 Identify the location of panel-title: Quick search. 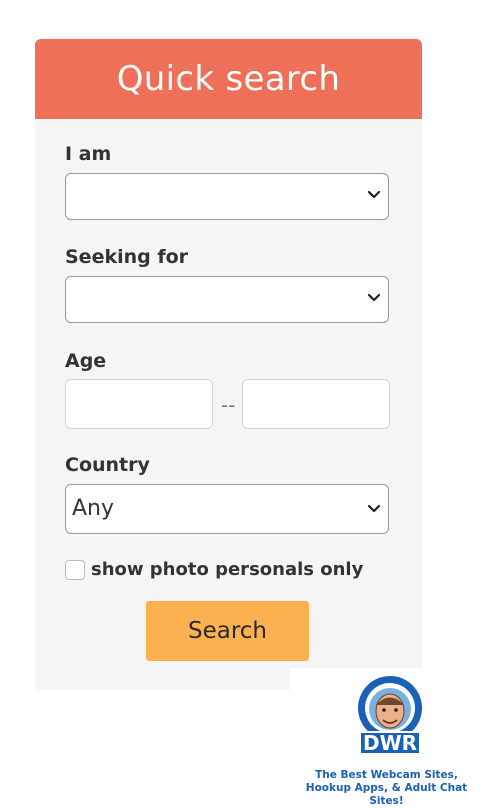
(228, 79).